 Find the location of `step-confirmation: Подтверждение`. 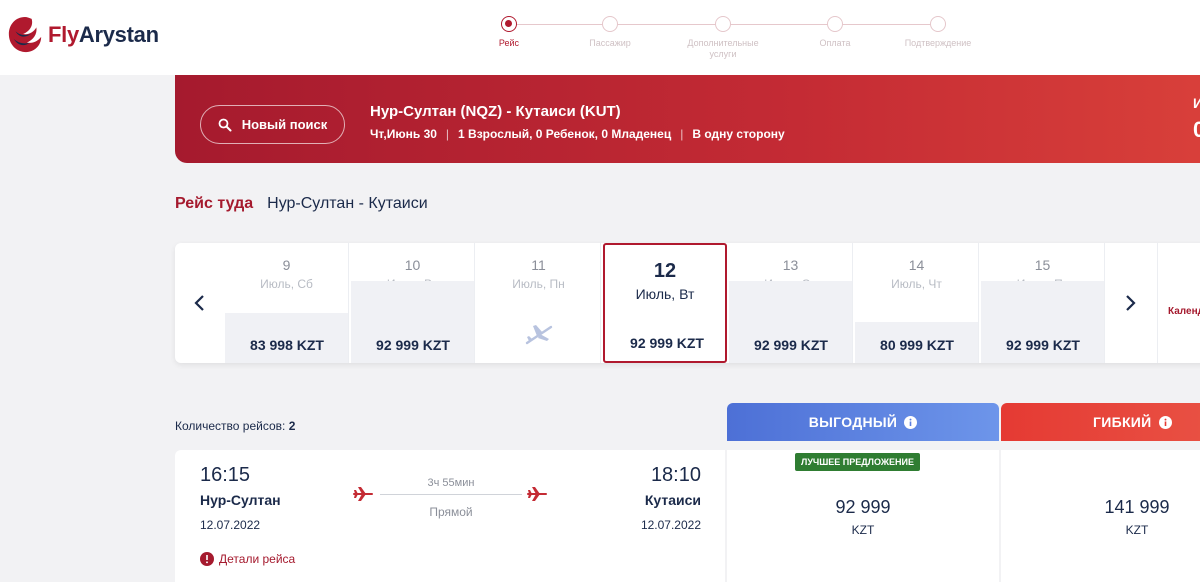

step-confirmation: Подтверждение is located at coordinates (938, 32).